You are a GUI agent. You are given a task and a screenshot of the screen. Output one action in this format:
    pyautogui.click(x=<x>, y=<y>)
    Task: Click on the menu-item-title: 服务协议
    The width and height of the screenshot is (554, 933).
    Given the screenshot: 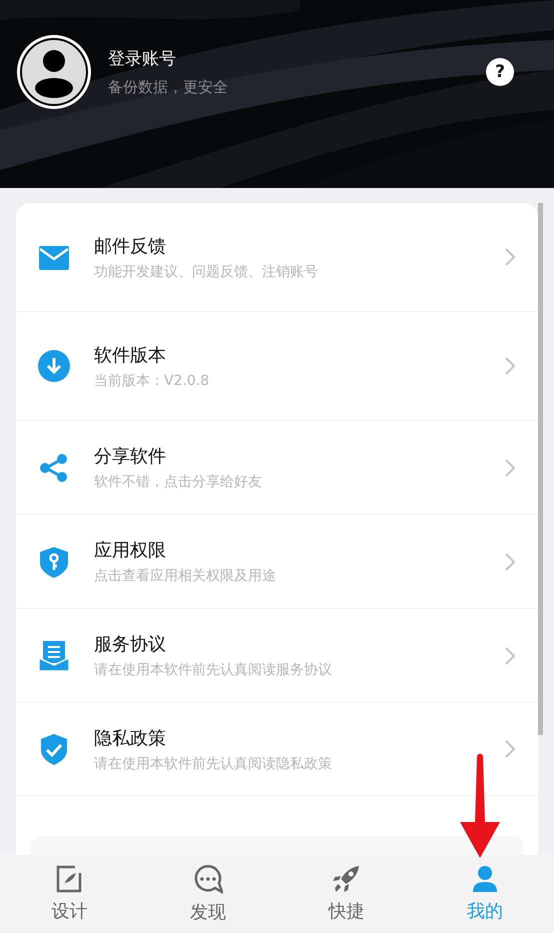 What is the action you would take?
    pyautogui.click(x=130, y=644)
    